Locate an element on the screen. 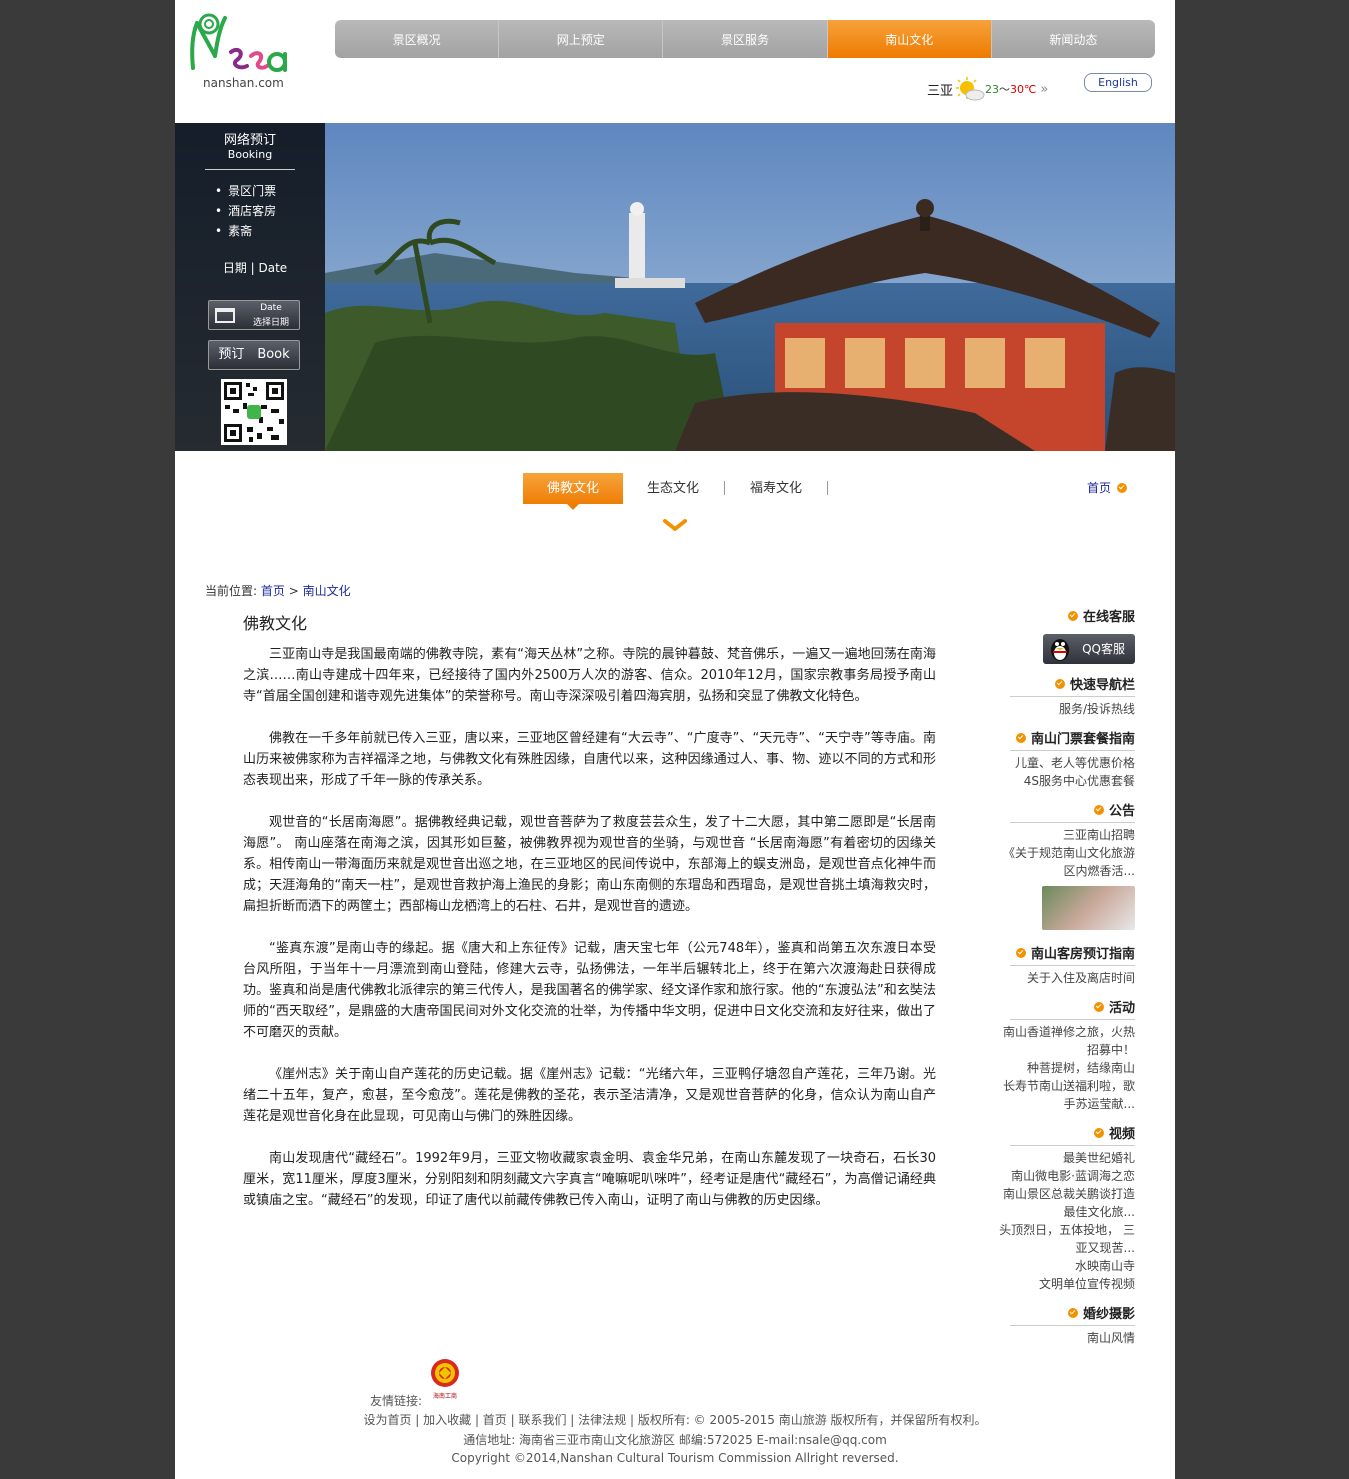  date-picker-button: Date 选择日期 is located at coordinates (254, 315).